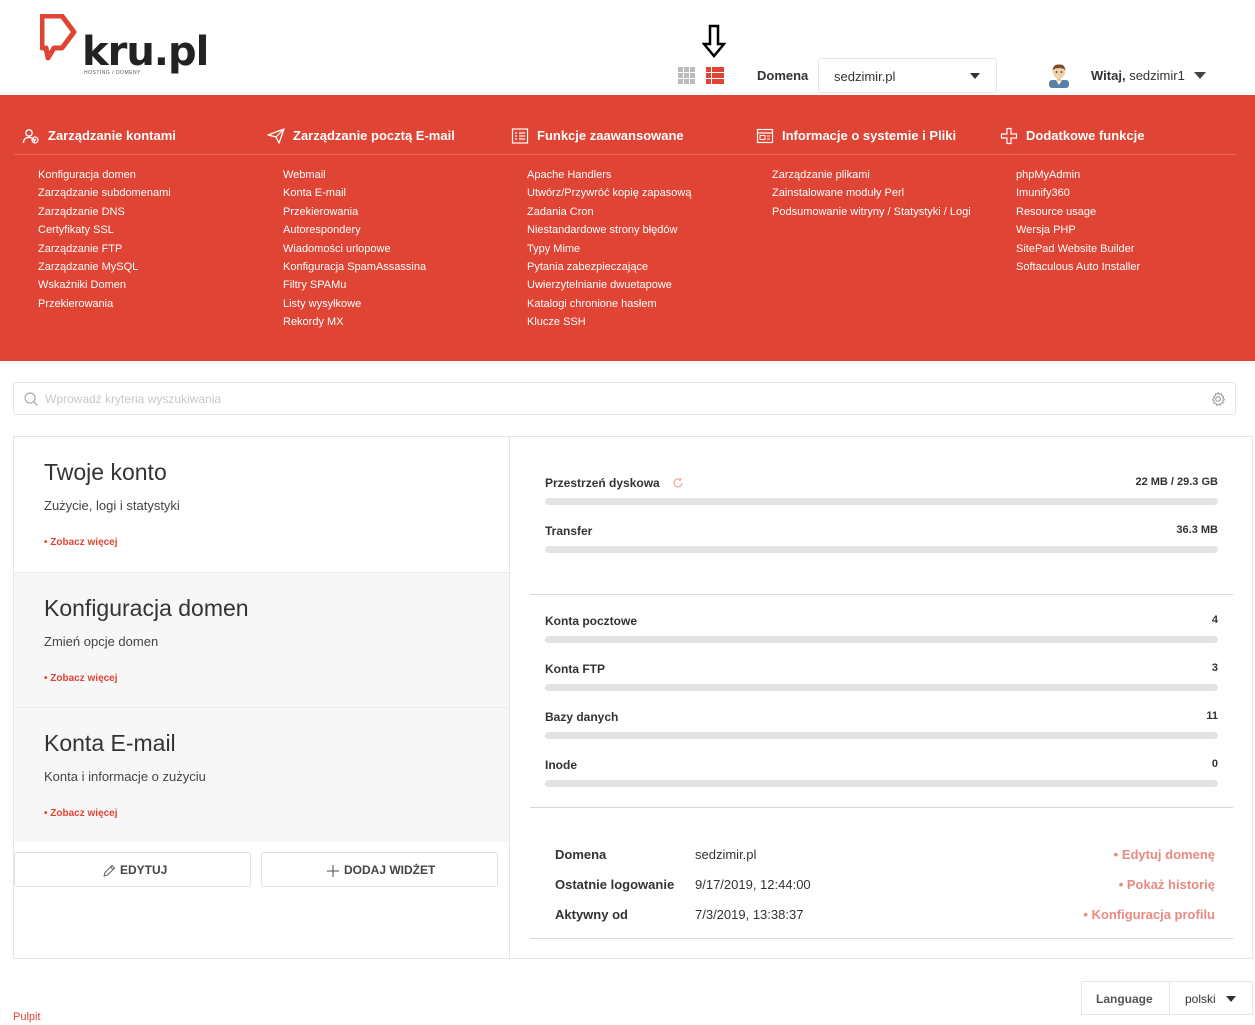  I want to click on domain-label: Domena, so click(783, 75).